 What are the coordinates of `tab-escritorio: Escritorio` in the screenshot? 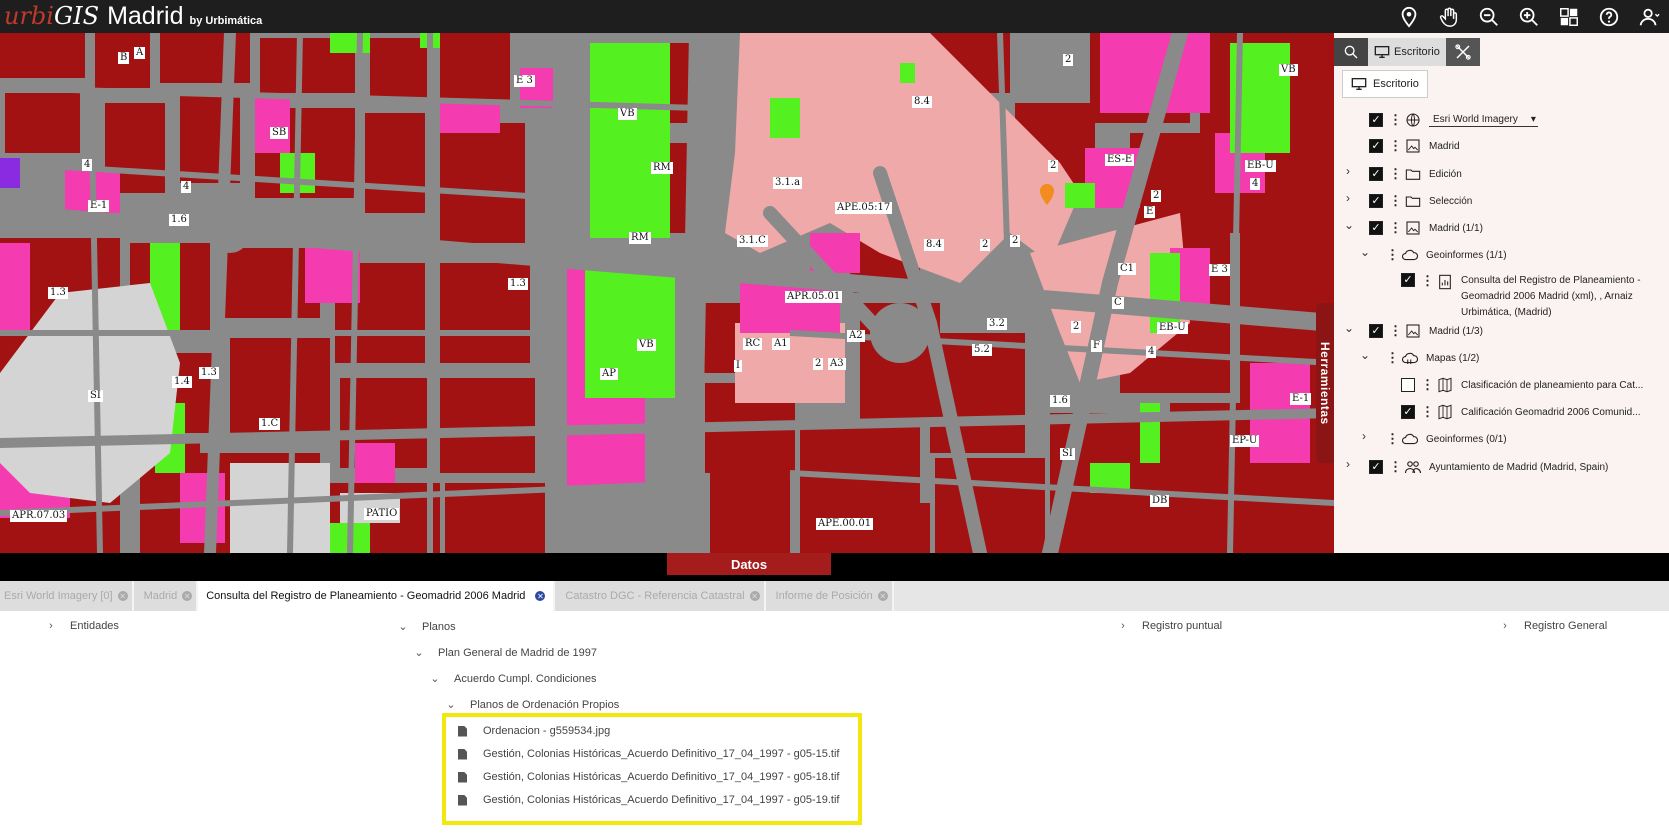 It's located at (1407, 52).